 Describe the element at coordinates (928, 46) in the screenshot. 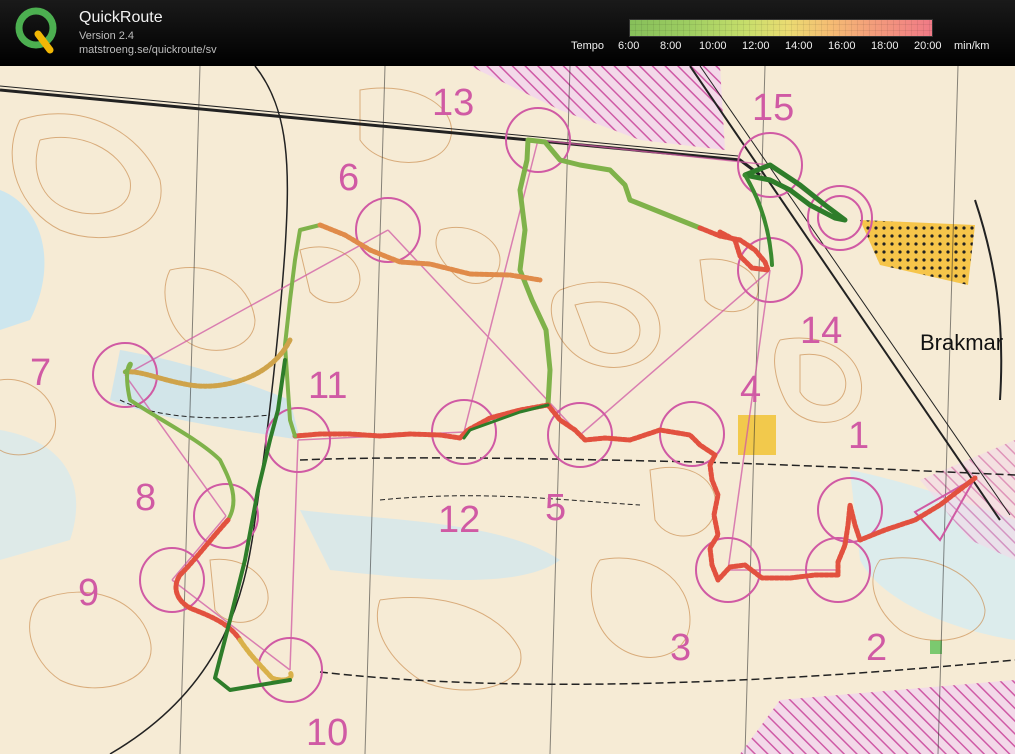

I see `tempo-tick: 20:00` at that location.